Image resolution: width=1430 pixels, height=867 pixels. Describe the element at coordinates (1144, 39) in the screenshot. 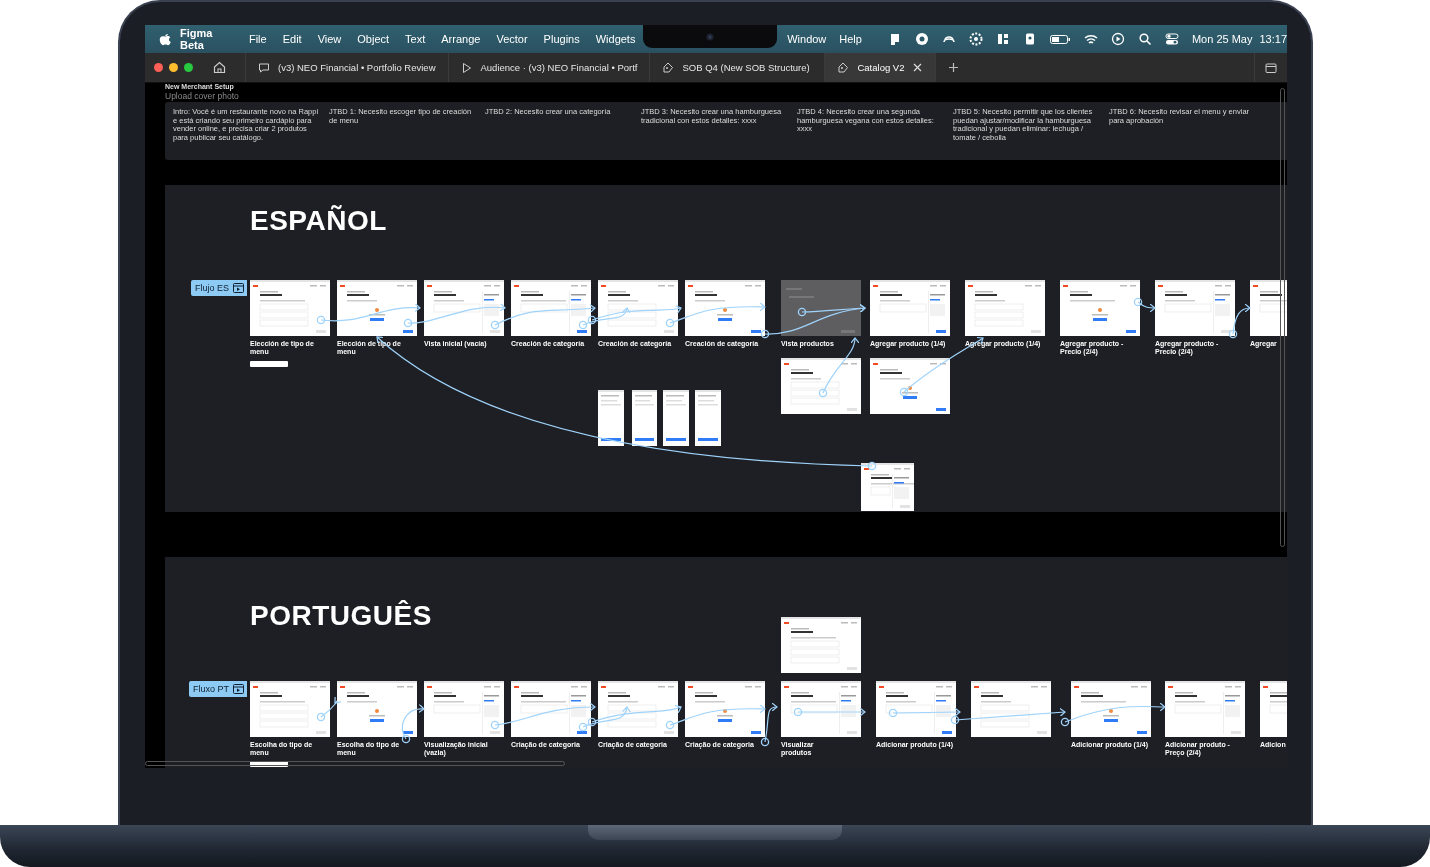

I see `search-icon` at that location.